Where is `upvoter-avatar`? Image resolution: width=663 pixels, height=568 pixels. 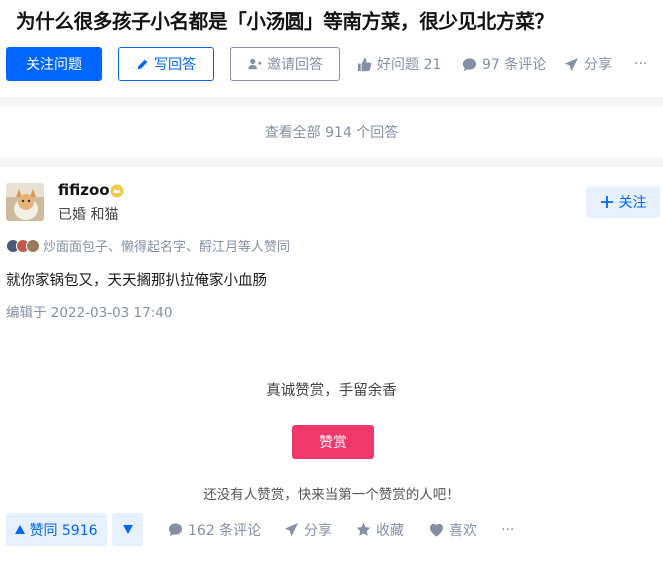 upvoter-avatar is located at coordinates (33, 245).